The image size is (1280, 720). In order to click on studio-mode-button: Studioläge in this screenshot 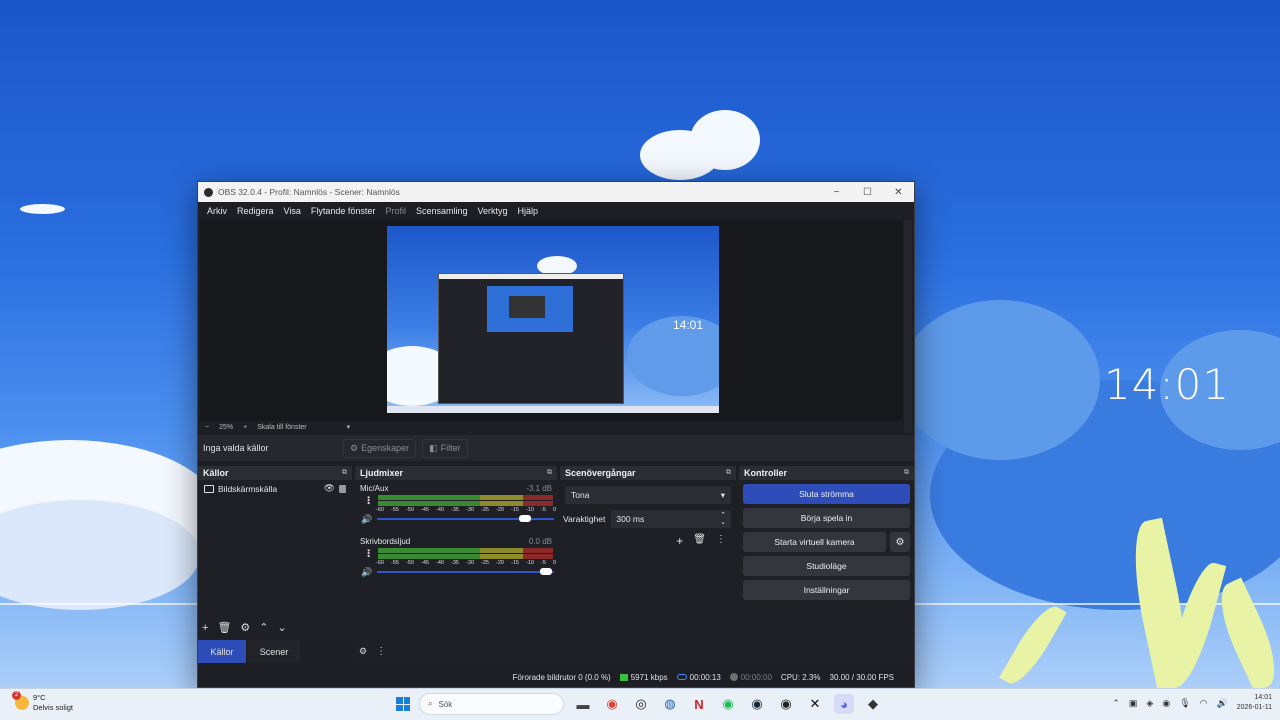, I will do `click(826, 566)`.